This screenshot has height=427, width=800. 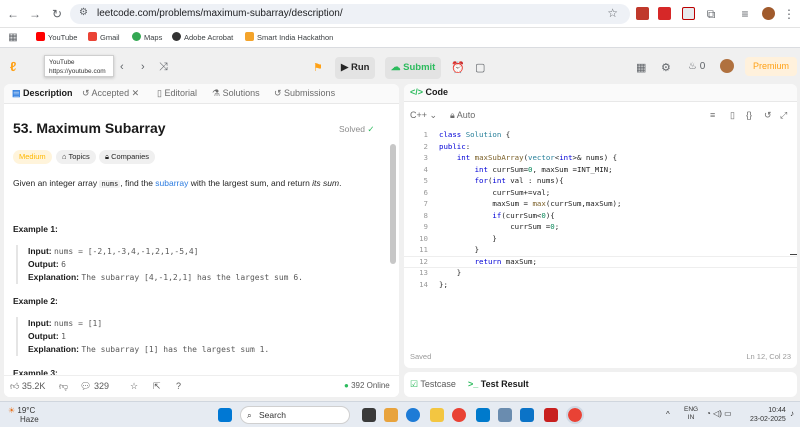 What do you see at coordinates (526, 170) in the screenshot?
I see `code-line: int currSum=0, maxSum =INT_MIN;` at bounding box center [526, 170].